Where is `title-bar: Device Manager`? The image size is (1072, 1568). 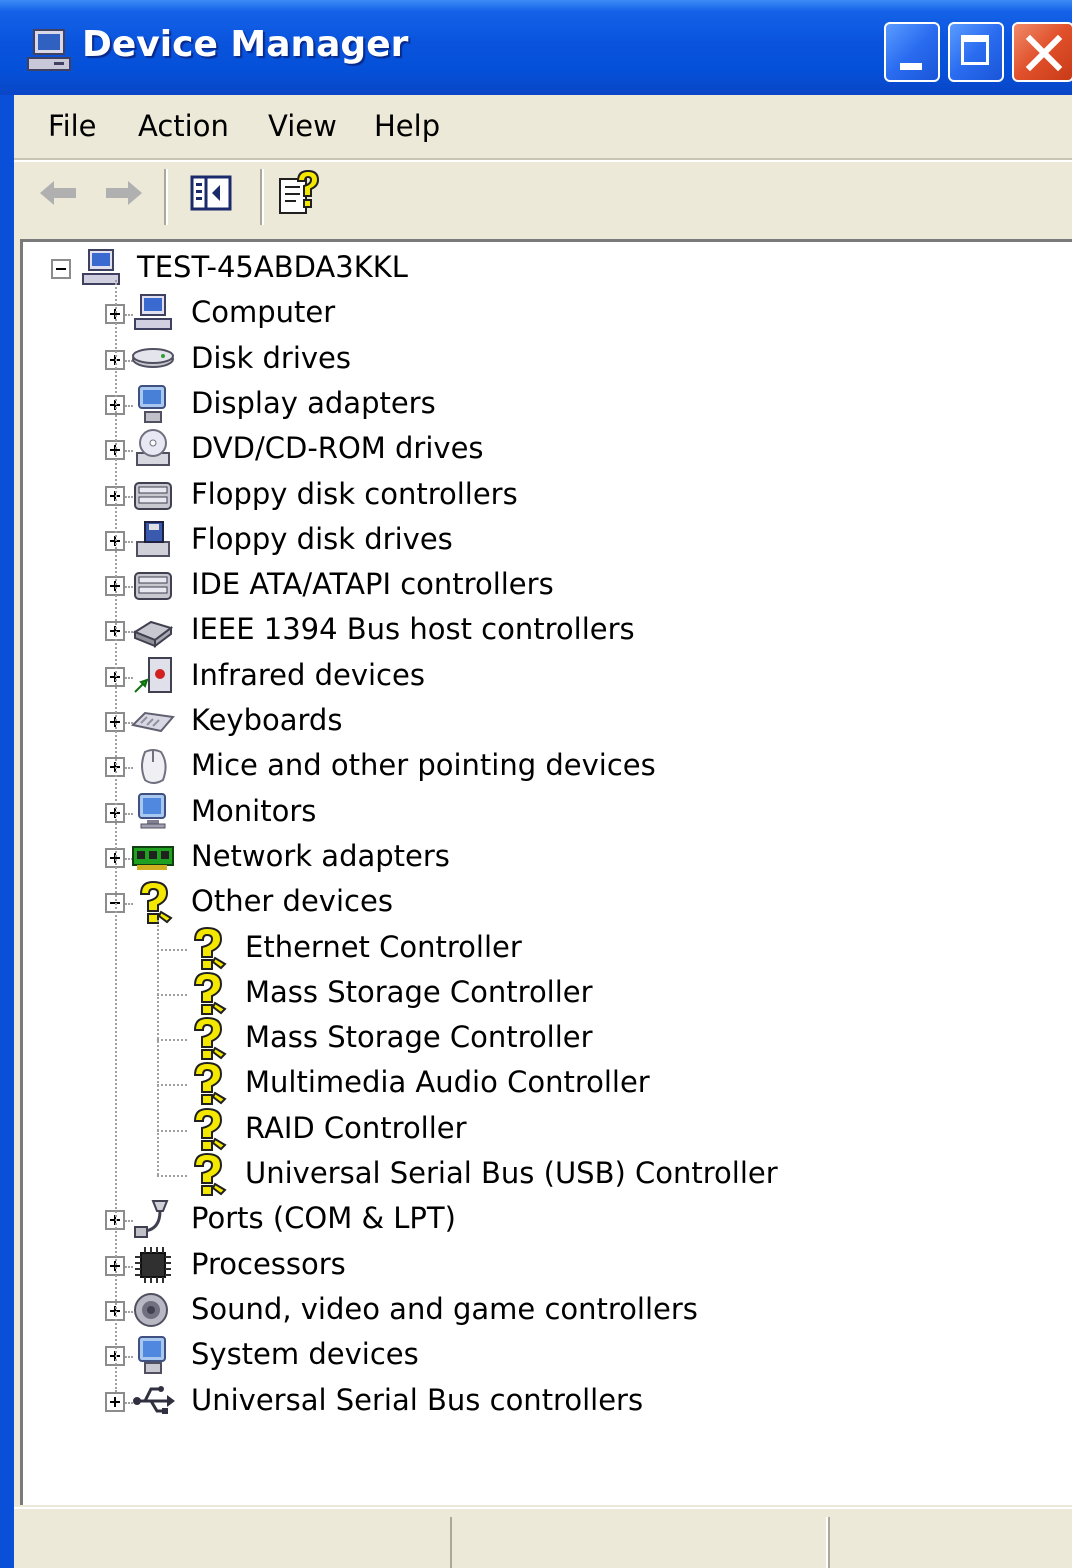 title-bar: Device Manager is located at coordinates (536, 47).